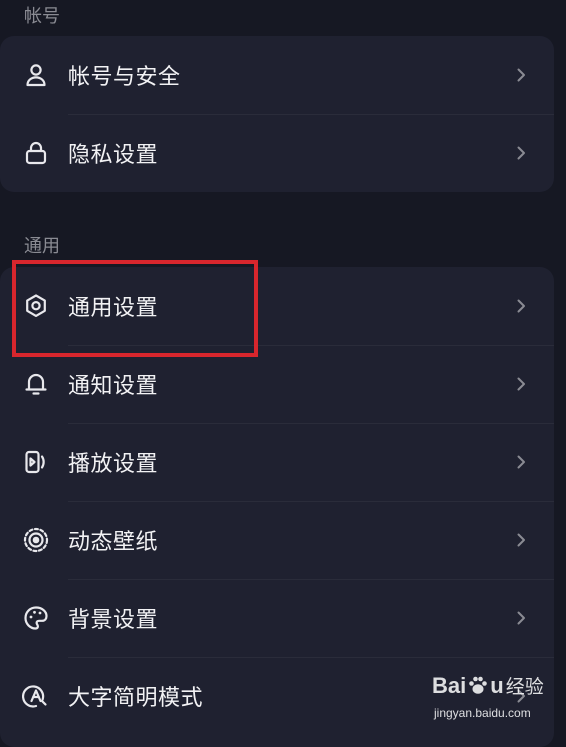 The image size is (566, 747). I want to click on settings-item-label: 动态壁纸, so click(113, 542).